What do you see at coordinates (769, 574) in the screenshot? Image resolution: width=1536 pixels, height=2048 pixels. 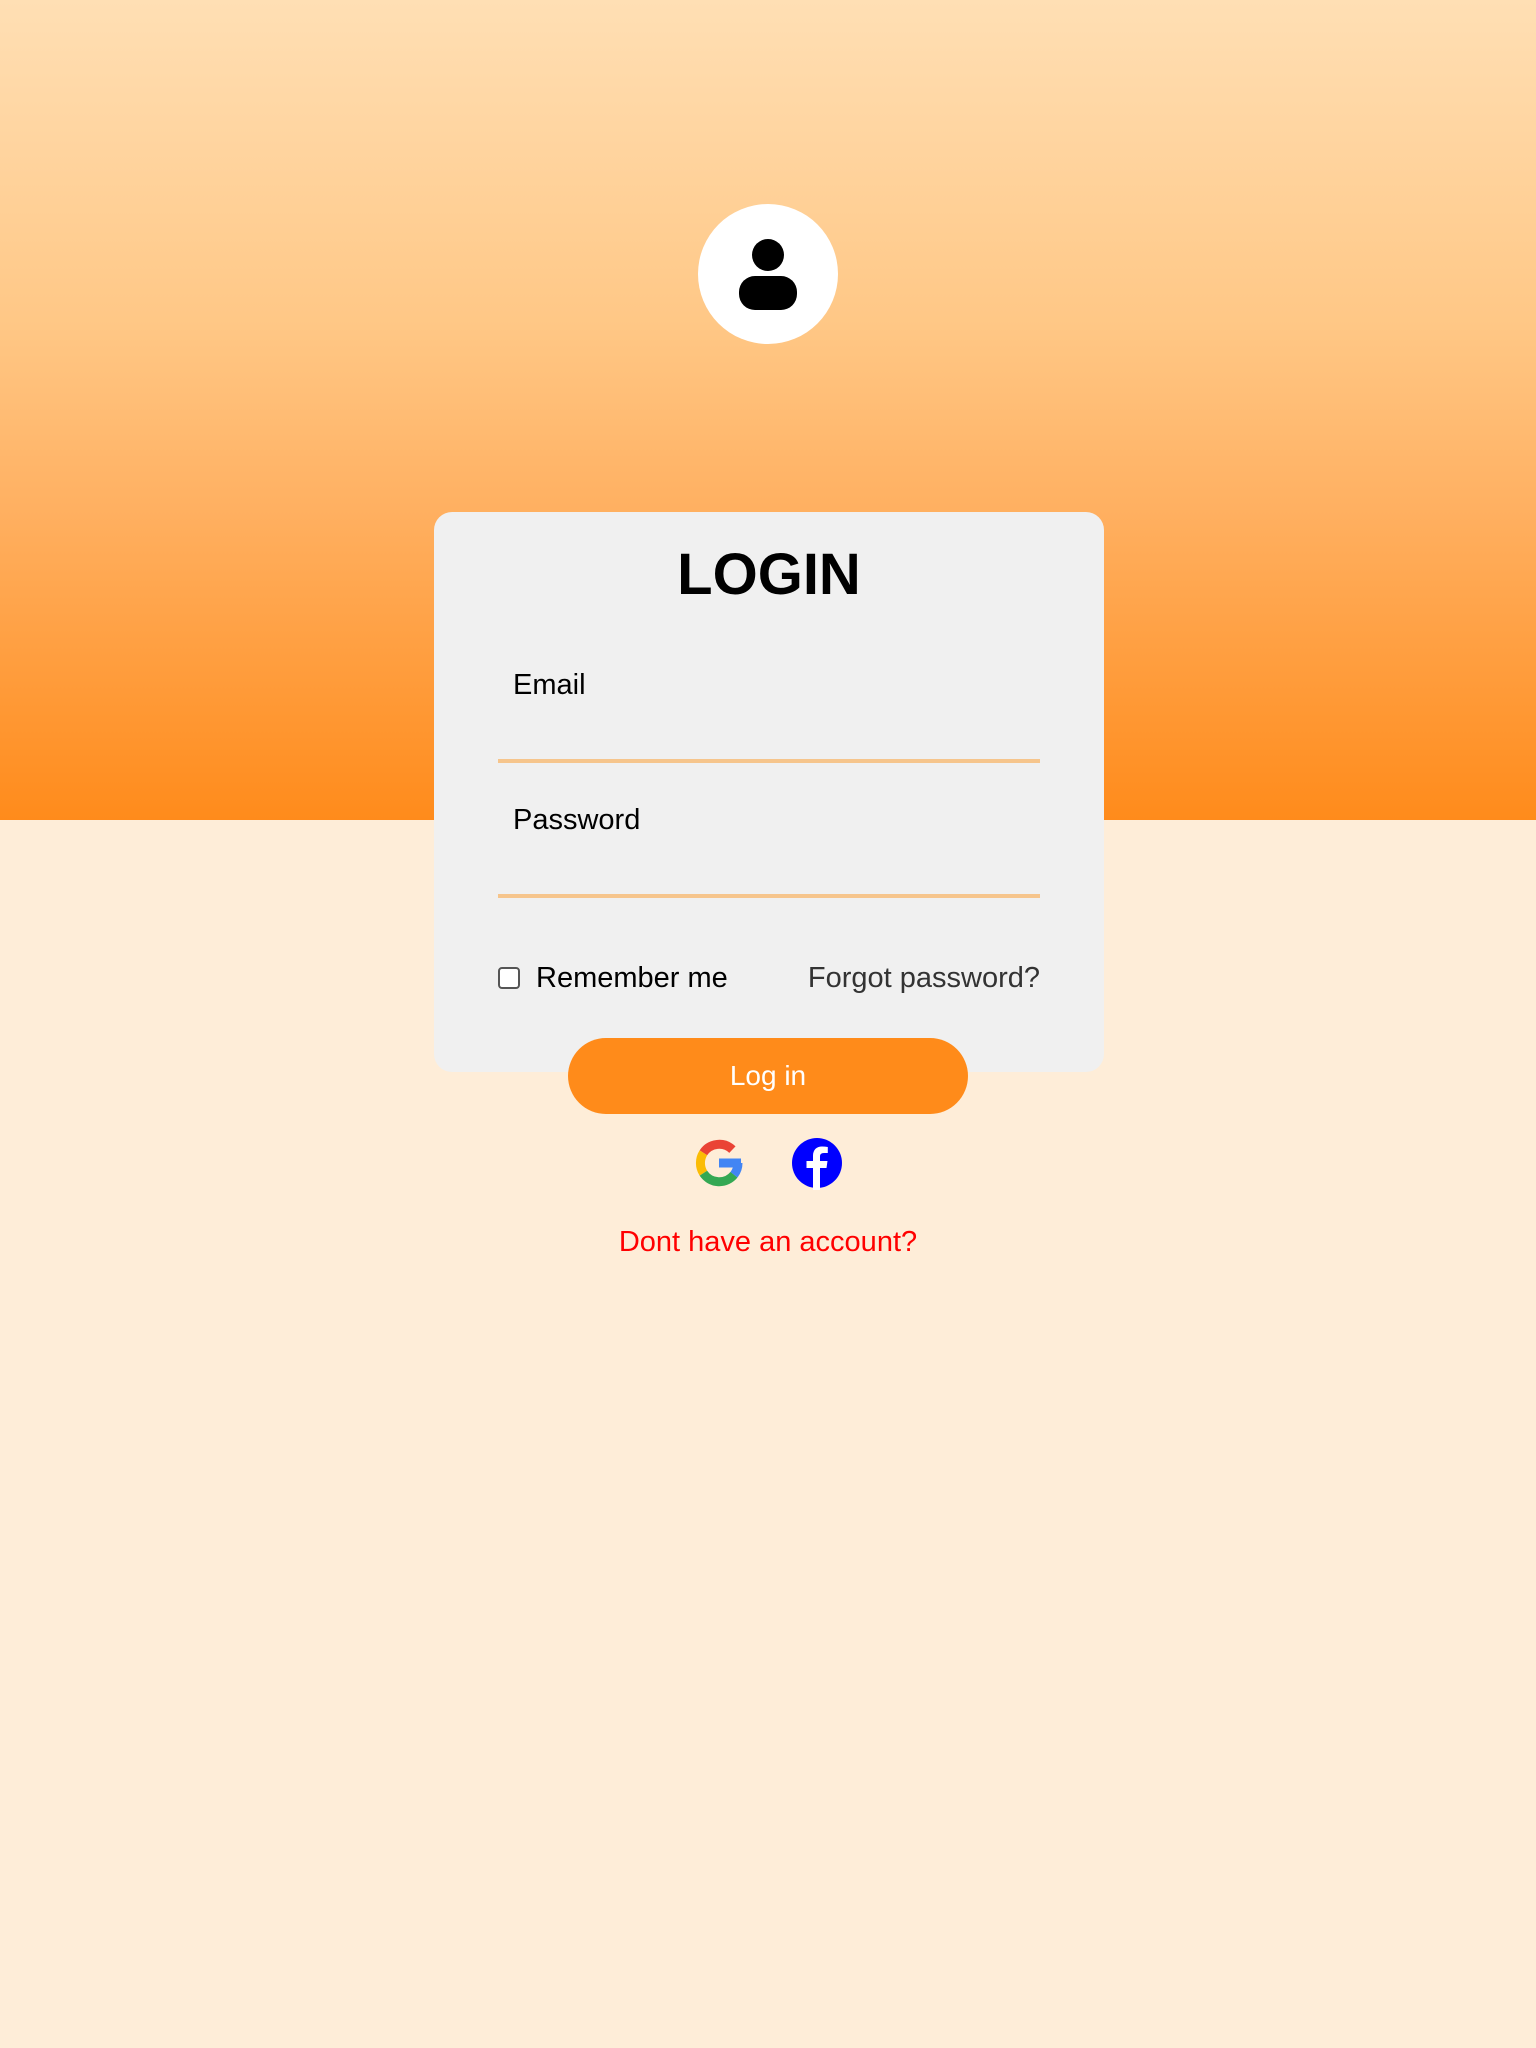 I see `page-title: LOGIN` at bounding box center [769, 574].